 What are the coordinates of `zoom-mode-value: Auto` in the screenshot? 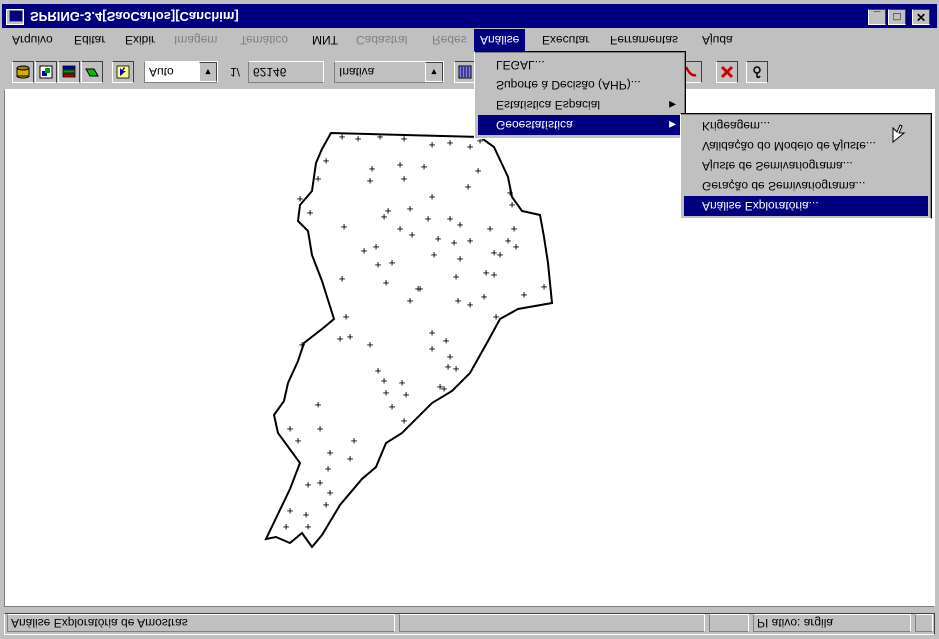 It's located at (161, 72).